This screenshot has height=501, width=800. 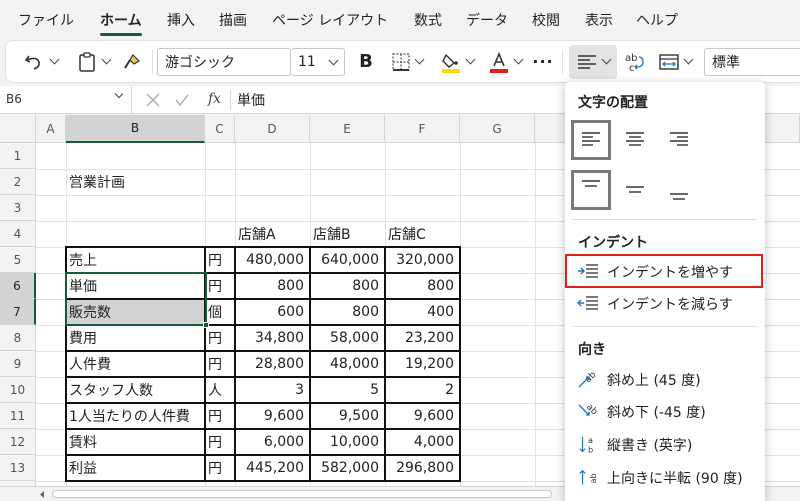 I want to click on row-unit: 人, so click(x=213, y=390).